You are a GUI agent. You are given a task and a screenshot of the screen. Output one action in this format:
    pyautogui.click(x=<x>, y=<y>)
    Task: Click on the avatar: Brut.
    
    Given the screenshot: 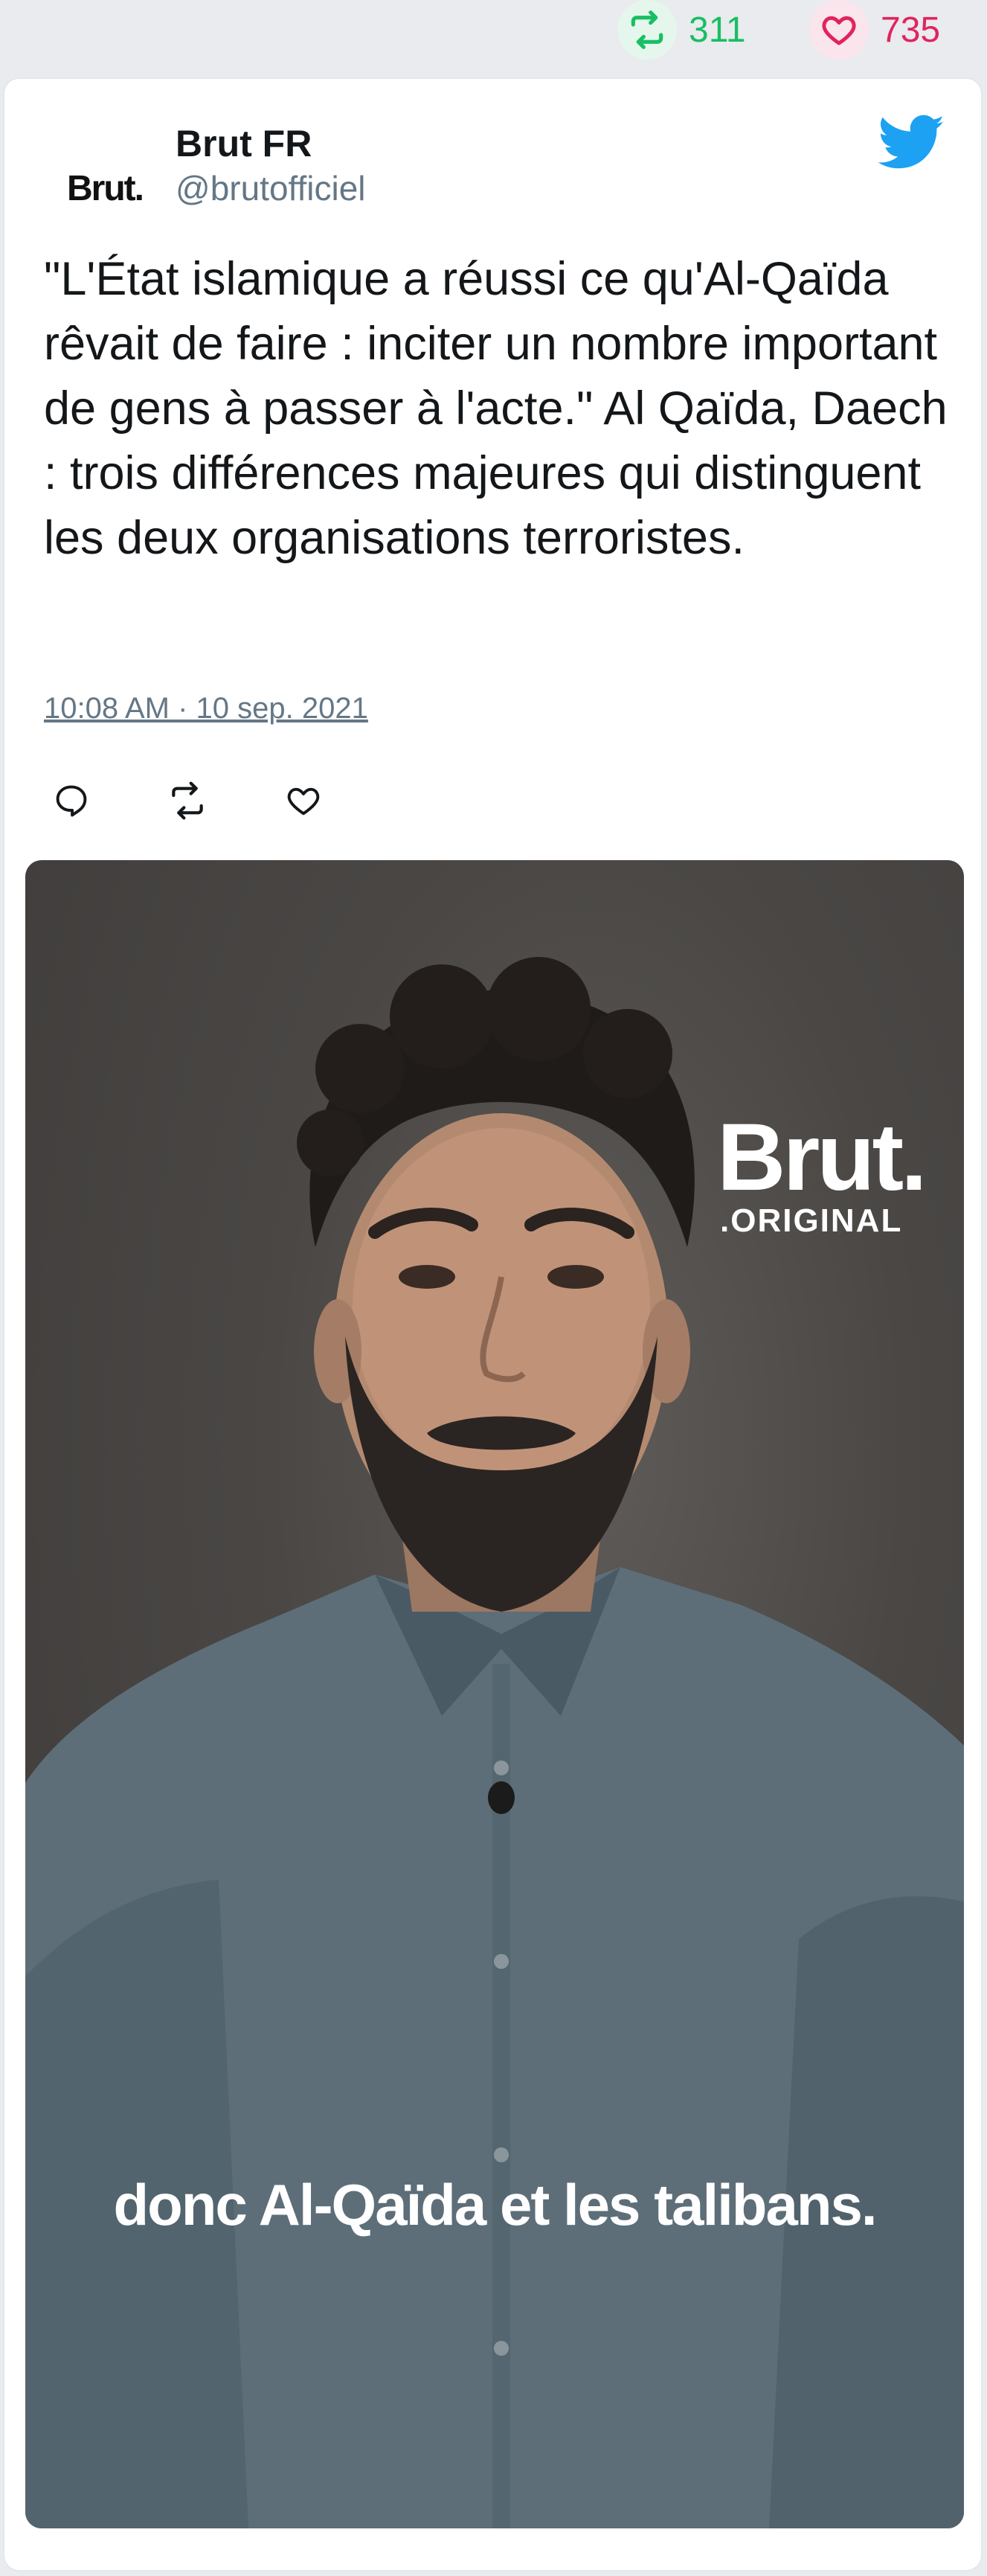 What is the action you would take?
    pyautogui.click(x=105, y=188)
    